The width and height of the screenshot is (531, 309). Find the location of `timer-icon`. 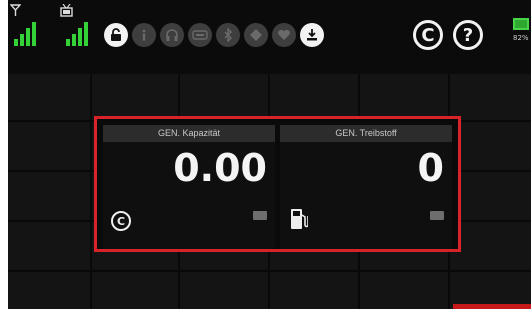

timer-icon is located at coordinates (200, 35).